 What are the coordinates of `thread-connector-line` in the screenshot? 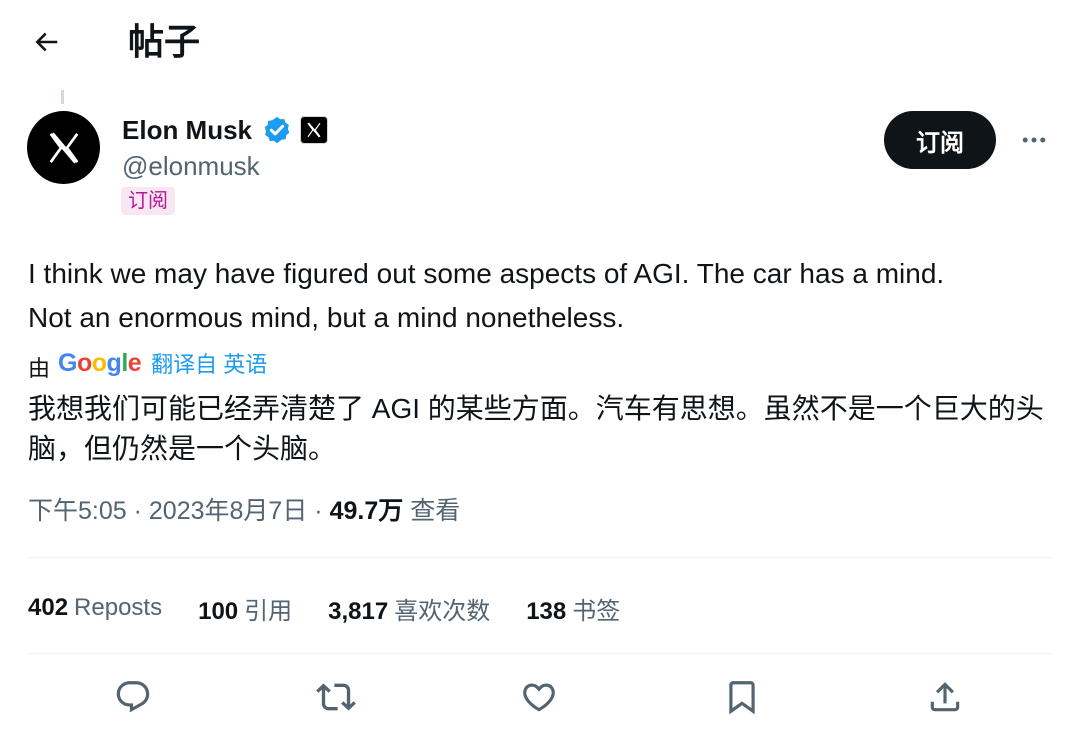 It's located at (62, 97).